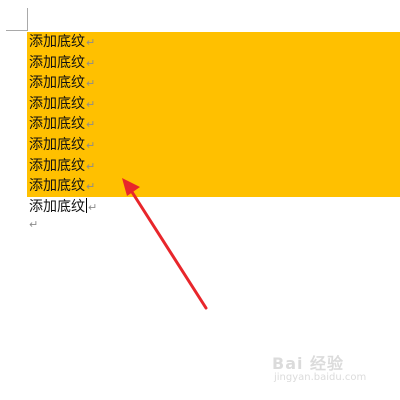 The height and width of the screenshot is (400, 400). I want to click on watermark: Bai 经验 jingyan.baidu.com, so click(327, 370).